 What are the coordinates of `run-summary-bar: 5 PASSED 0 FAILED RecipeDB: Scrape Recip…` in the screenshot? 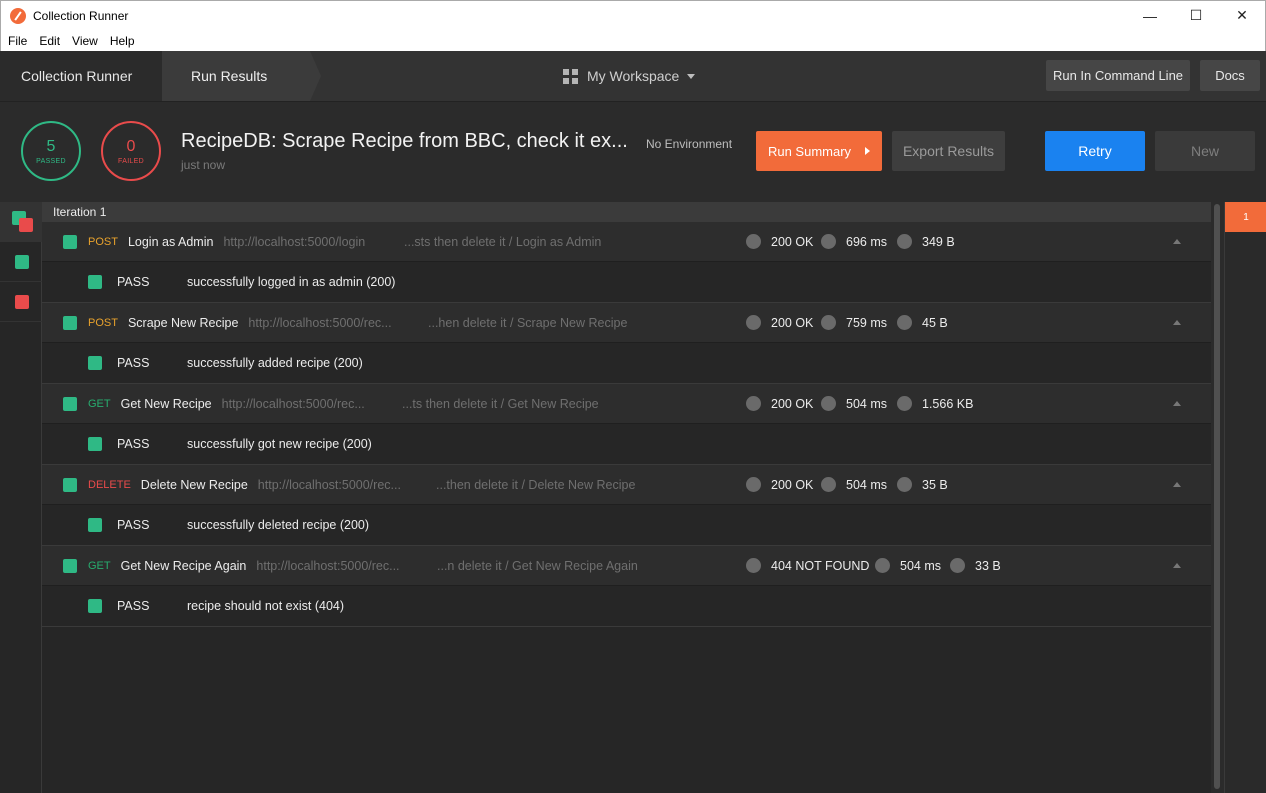 It's located at (633, 152).